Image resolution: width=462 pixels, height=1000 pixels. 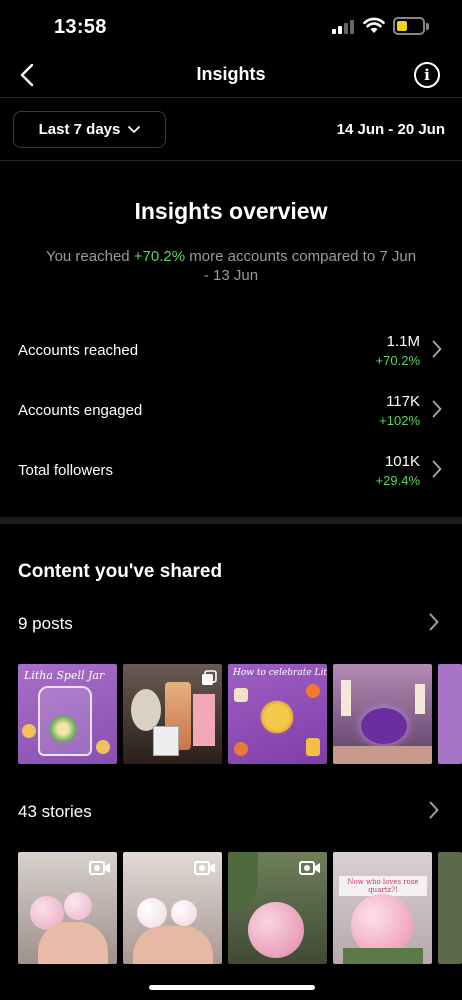 What do you see at coordinates (45, 624) in the screenshot?
I see `posts-row: 9 posts` at bounding box center [45, 624].